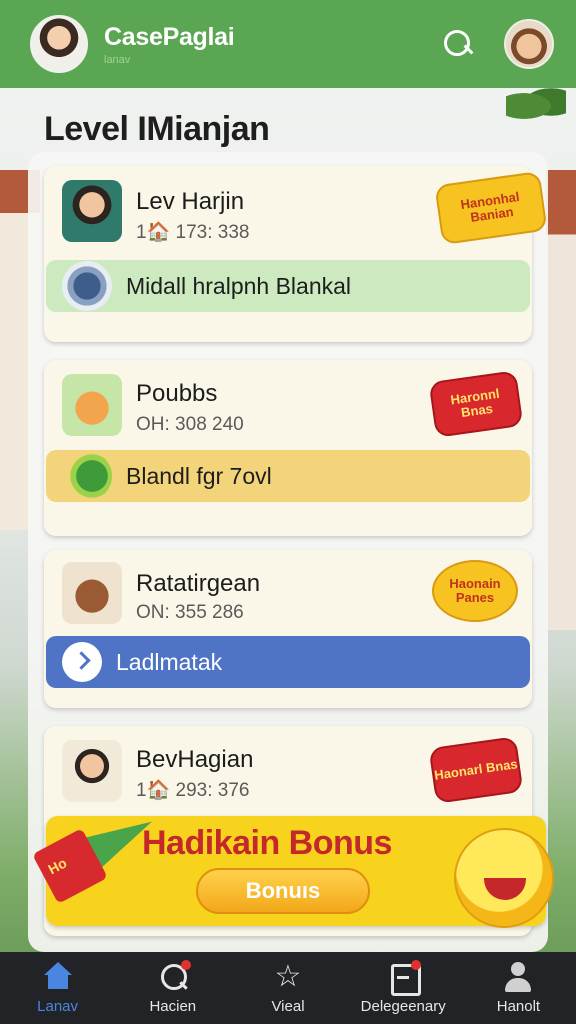 This screenshot has width=576, height=1024. Describe the element at coordinates (476, 404) in the screenshot. I see `promo-badge: Haronnl Bnas` at that location.